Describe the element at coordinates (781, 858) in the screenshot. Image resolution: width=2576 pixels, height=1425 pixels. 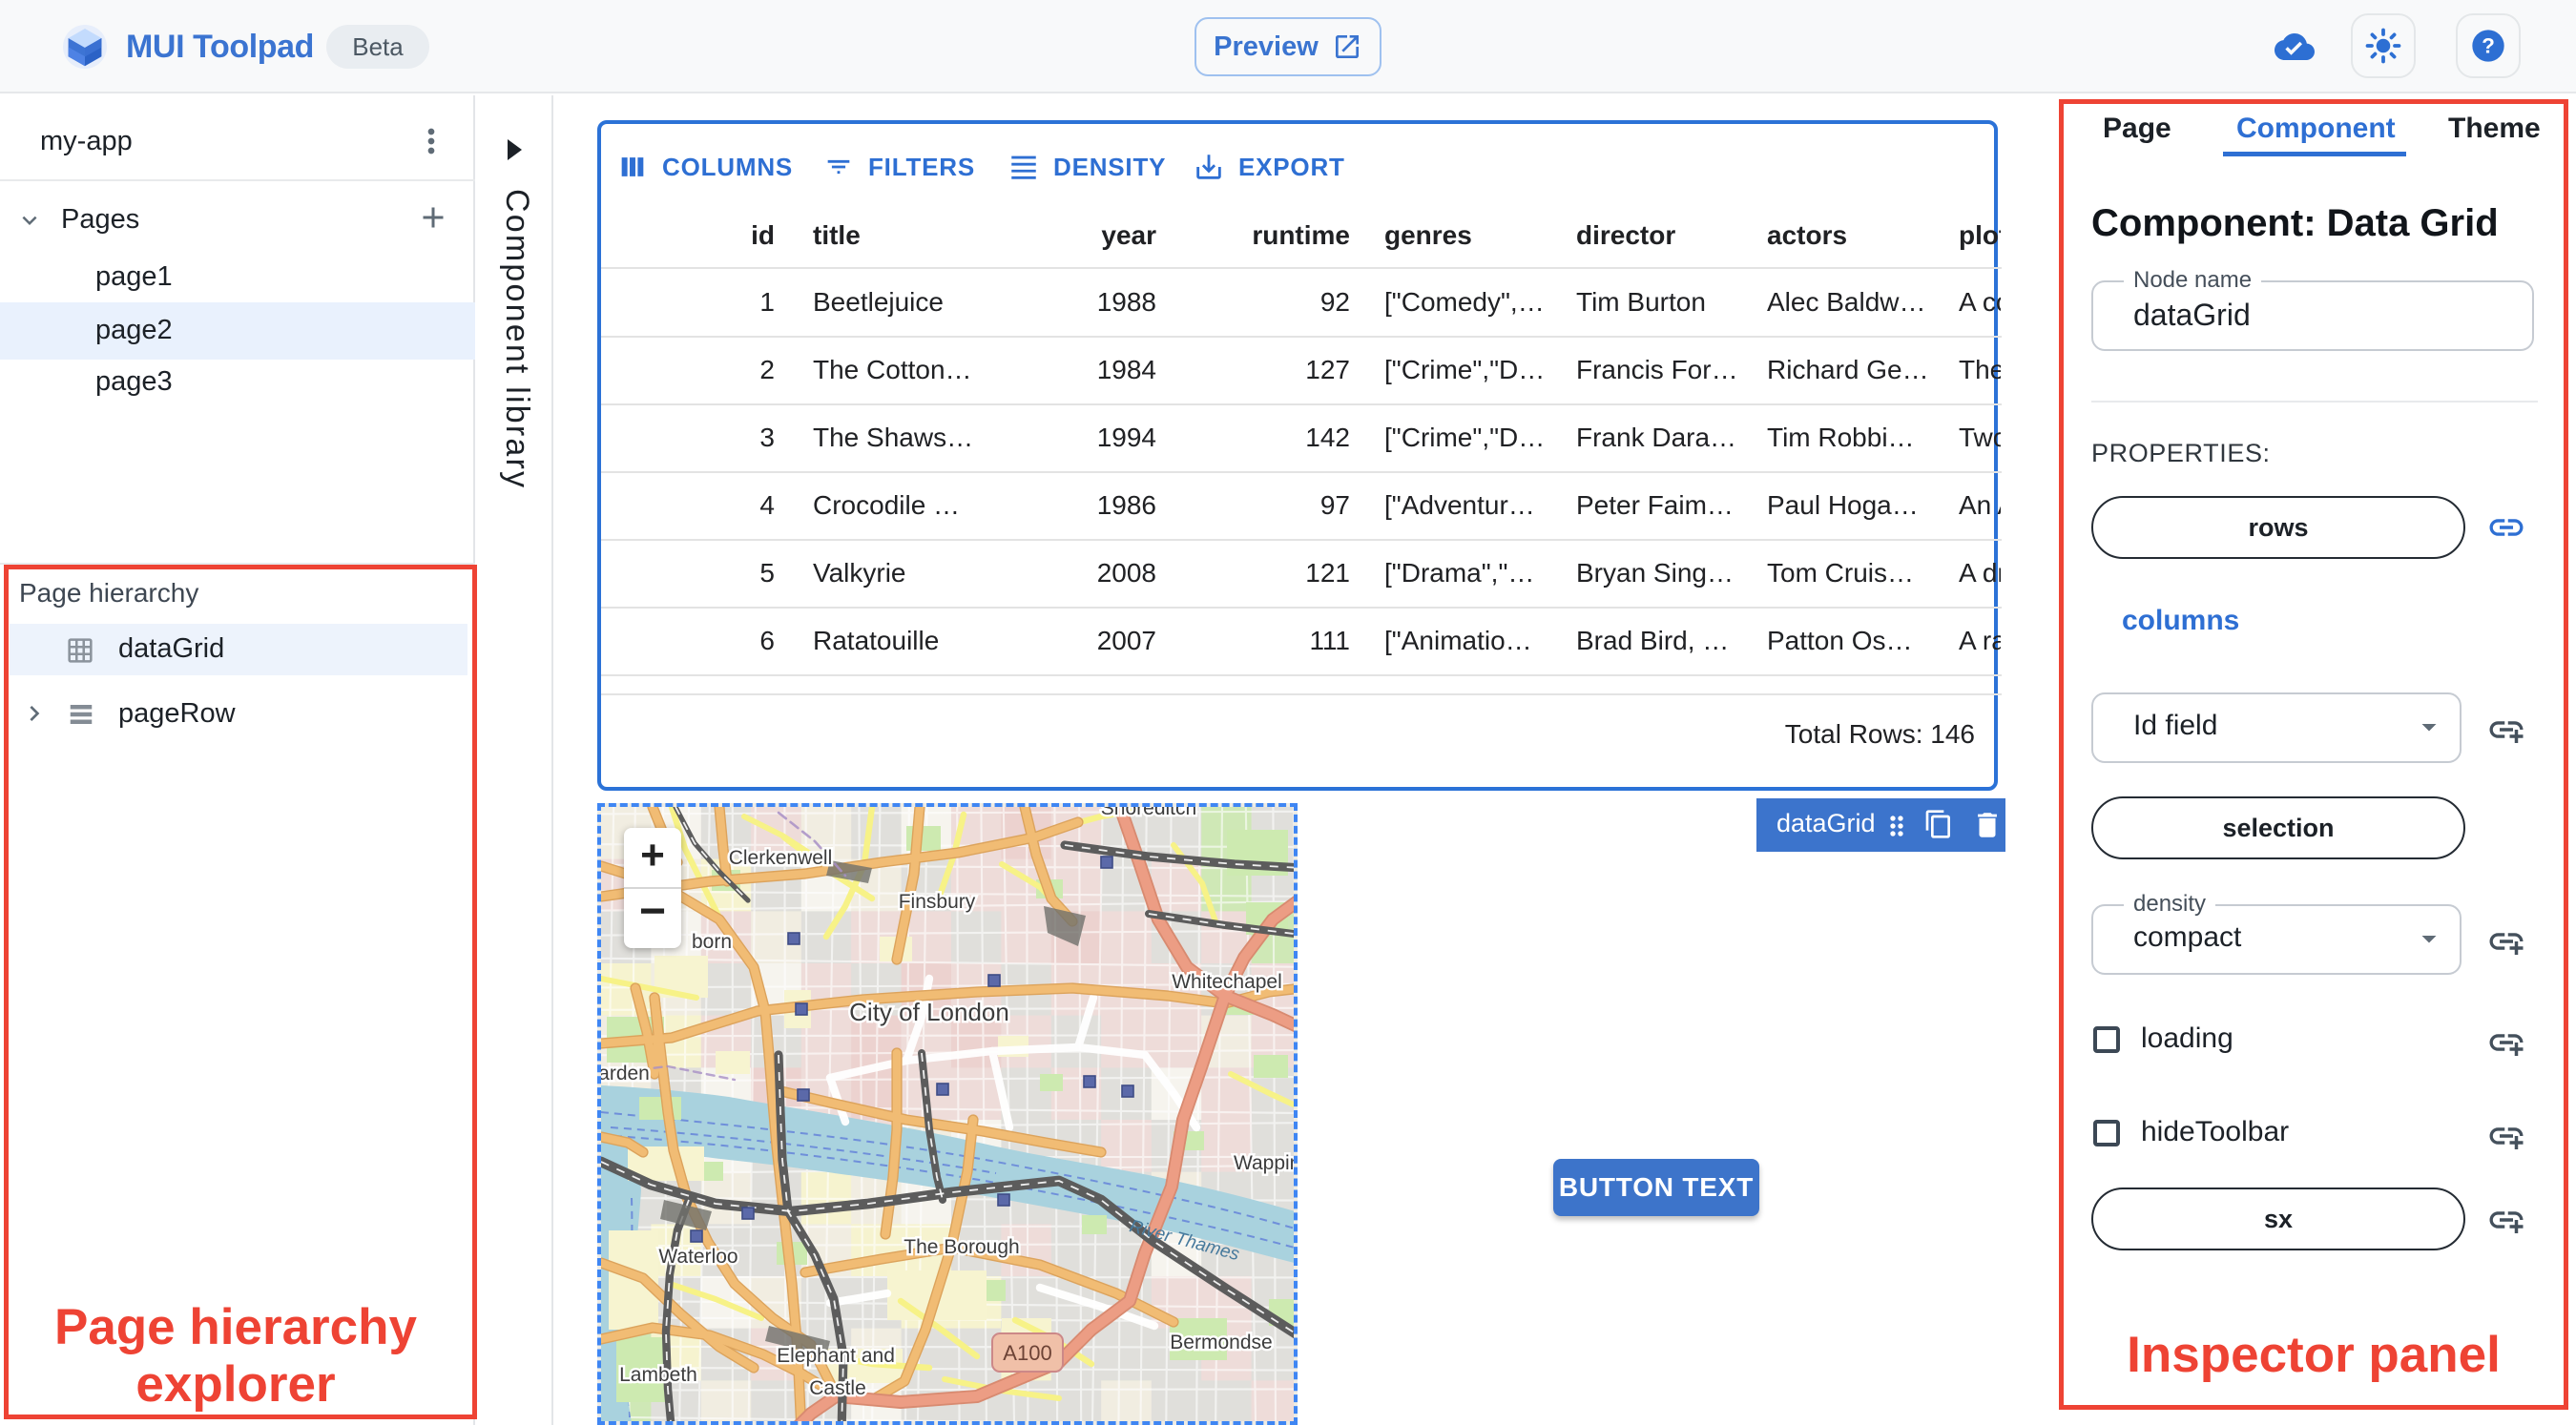
I see `svg-text: Clerkenwell` at that location.